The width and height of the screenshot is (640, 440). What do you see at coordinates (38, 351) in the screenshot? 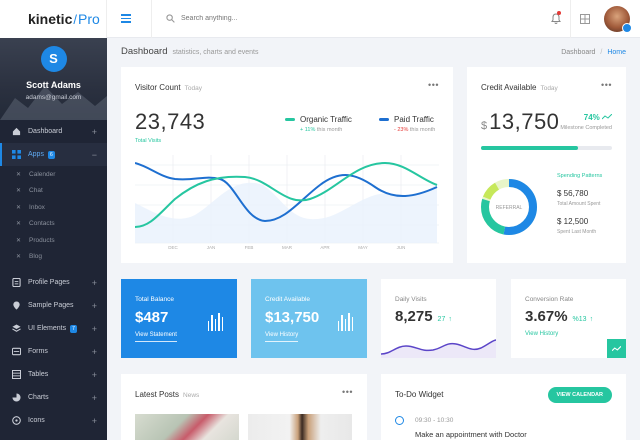
I see `sidebar-item-label: Forms` at bounding box center [38, 351].